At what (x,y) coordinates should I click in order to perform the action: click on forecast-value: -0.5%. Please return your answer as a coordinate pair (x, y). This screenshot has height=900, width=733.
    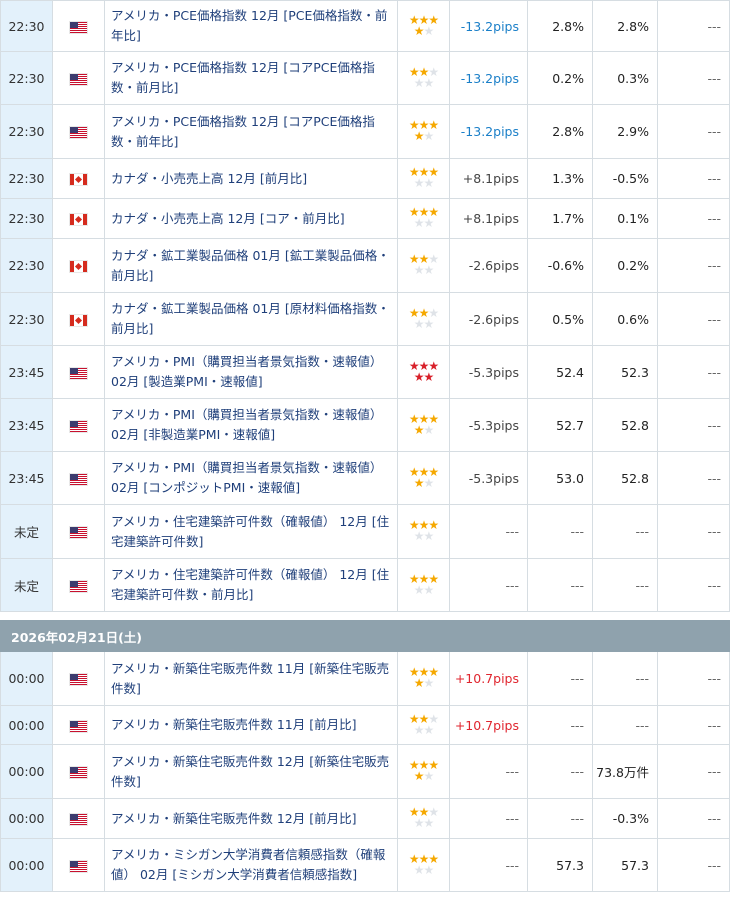
    Looking at the image, I should click on (625, 178).